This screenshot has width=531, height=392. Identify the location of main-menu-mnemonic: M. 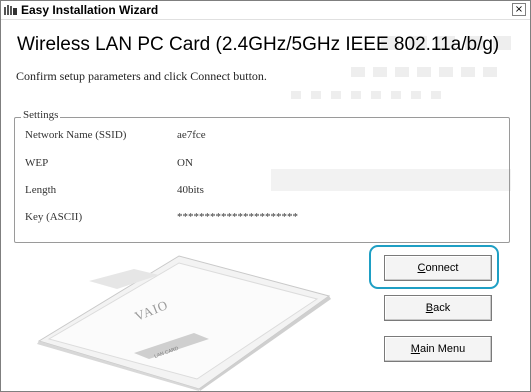
(415, 349).